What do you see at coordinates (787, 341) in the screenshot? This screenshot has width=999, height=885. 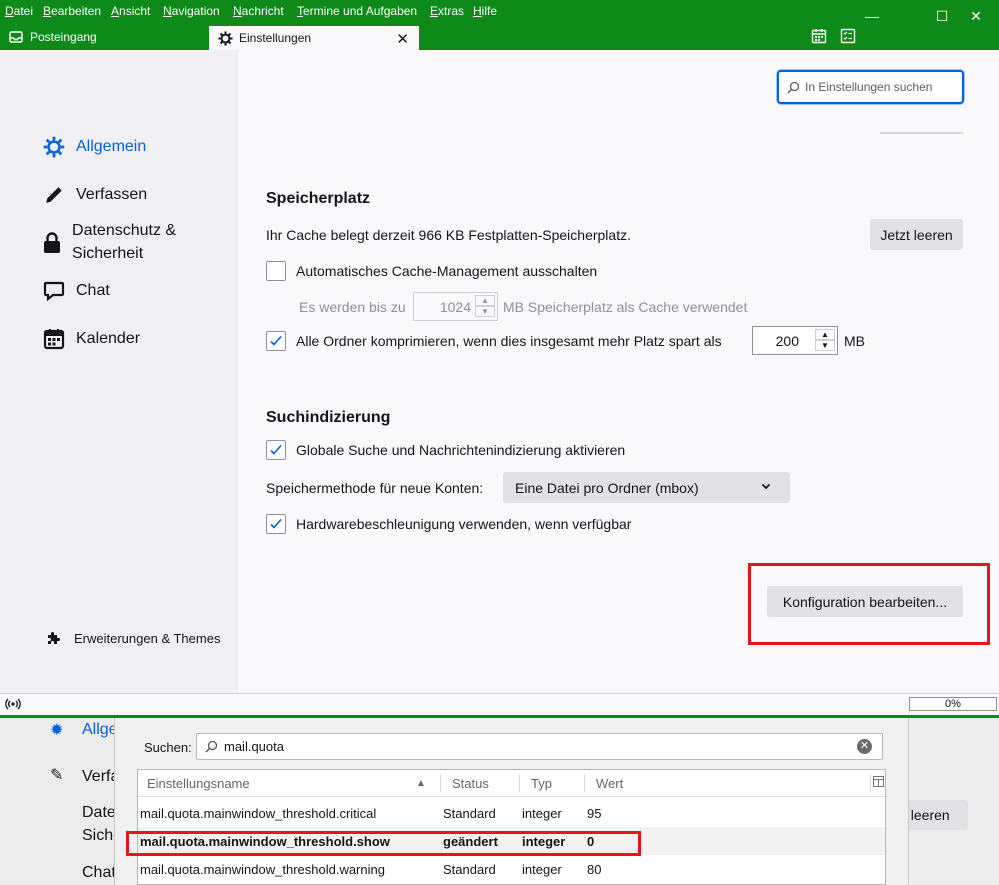 I see `compact-threshold-value: 200` at bounding box center [787, 341].